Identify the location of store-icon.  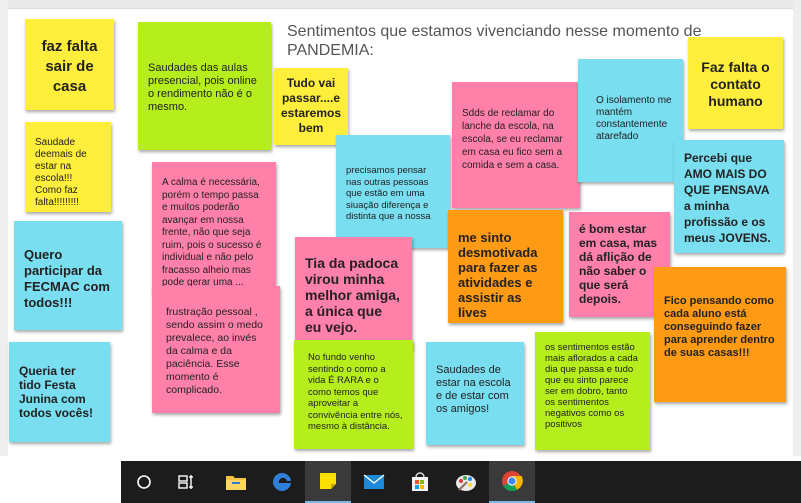
(420, 482).